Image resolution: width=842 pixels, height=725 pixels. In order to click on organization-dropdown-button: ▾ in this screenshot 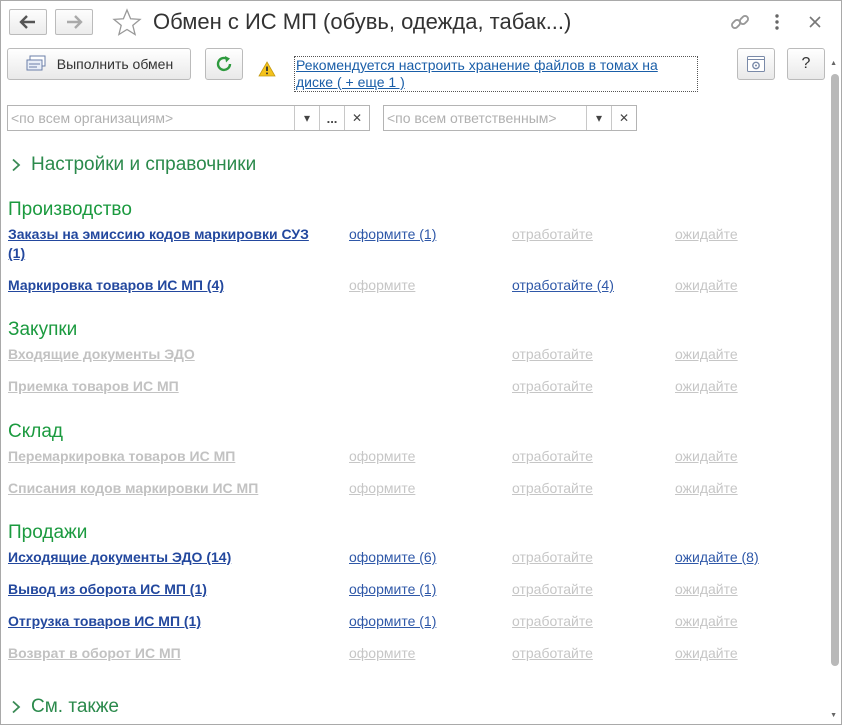, I will do `click(306, 118)`.